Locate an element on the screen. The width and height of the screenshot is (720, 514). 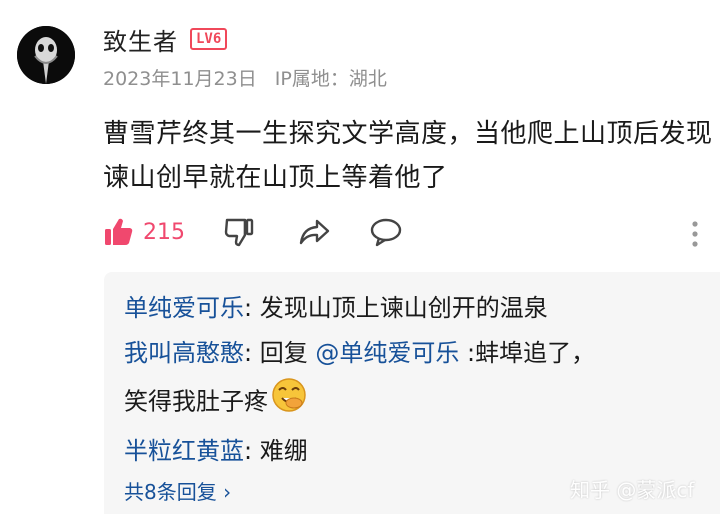
share-button is located at coordinates (314, 234).